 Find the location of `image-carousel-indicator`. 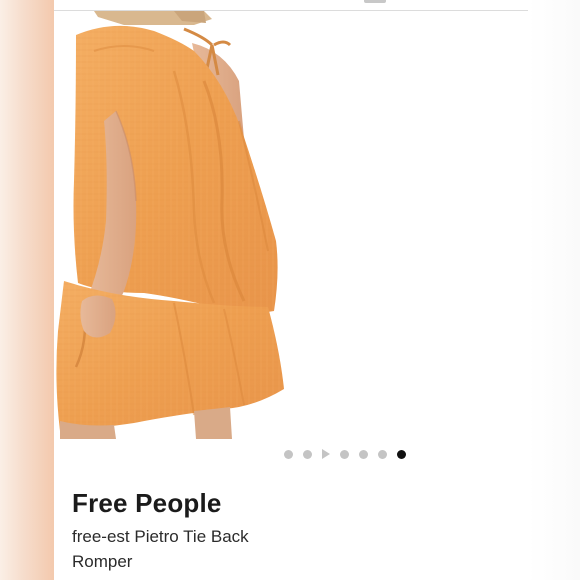

image-carousel-indicator is located at coordinates (291, 454).